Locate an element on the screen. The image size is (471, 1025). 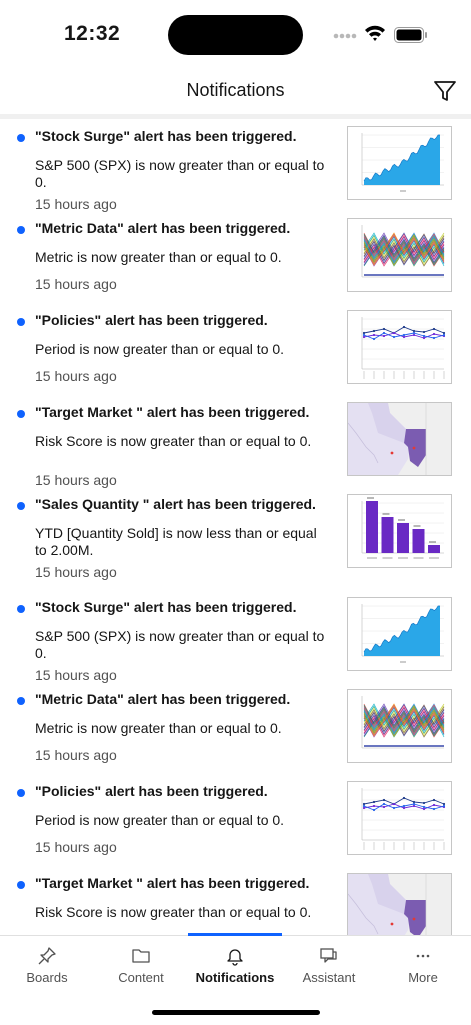
tab-label: Assistant is located at coordinates (329, 977).